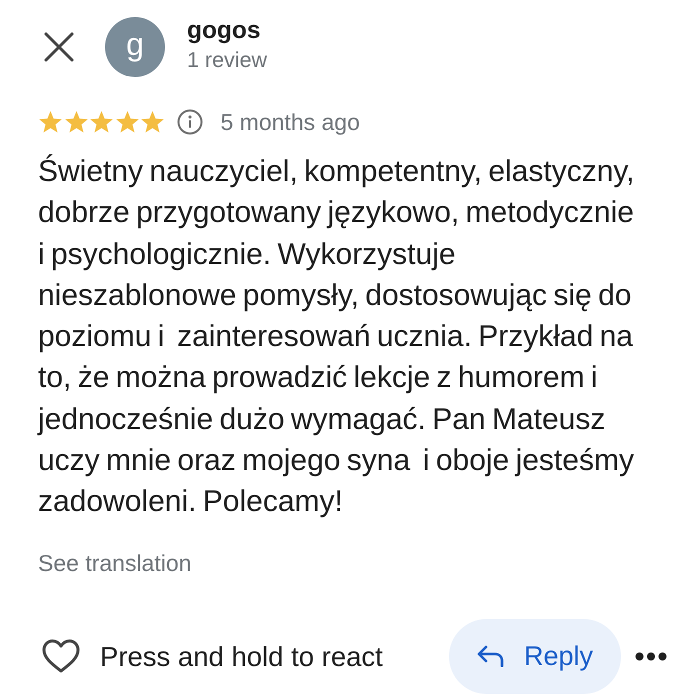 This screenshot has width=700, height=700. Describe the element at coordinates (241, 657) in the screenshot. I see `react-hint: Press and hold to react` at that location.